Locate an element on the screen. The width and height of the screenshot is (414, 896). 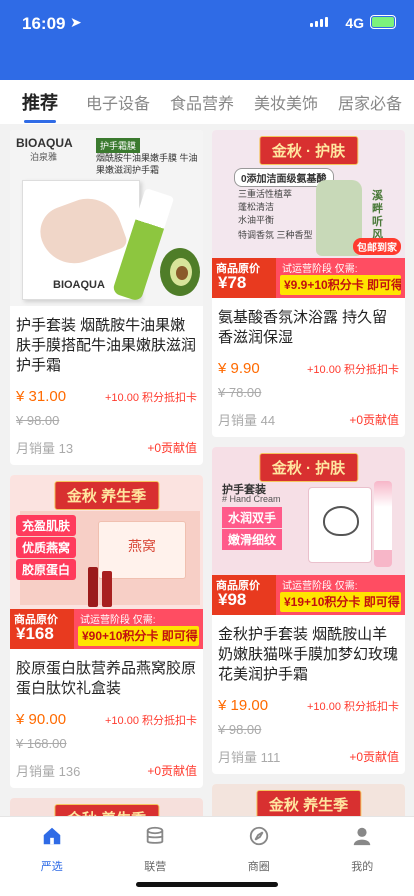
monthly-sales: 月销量 13 is located at coordinates (45, 448).